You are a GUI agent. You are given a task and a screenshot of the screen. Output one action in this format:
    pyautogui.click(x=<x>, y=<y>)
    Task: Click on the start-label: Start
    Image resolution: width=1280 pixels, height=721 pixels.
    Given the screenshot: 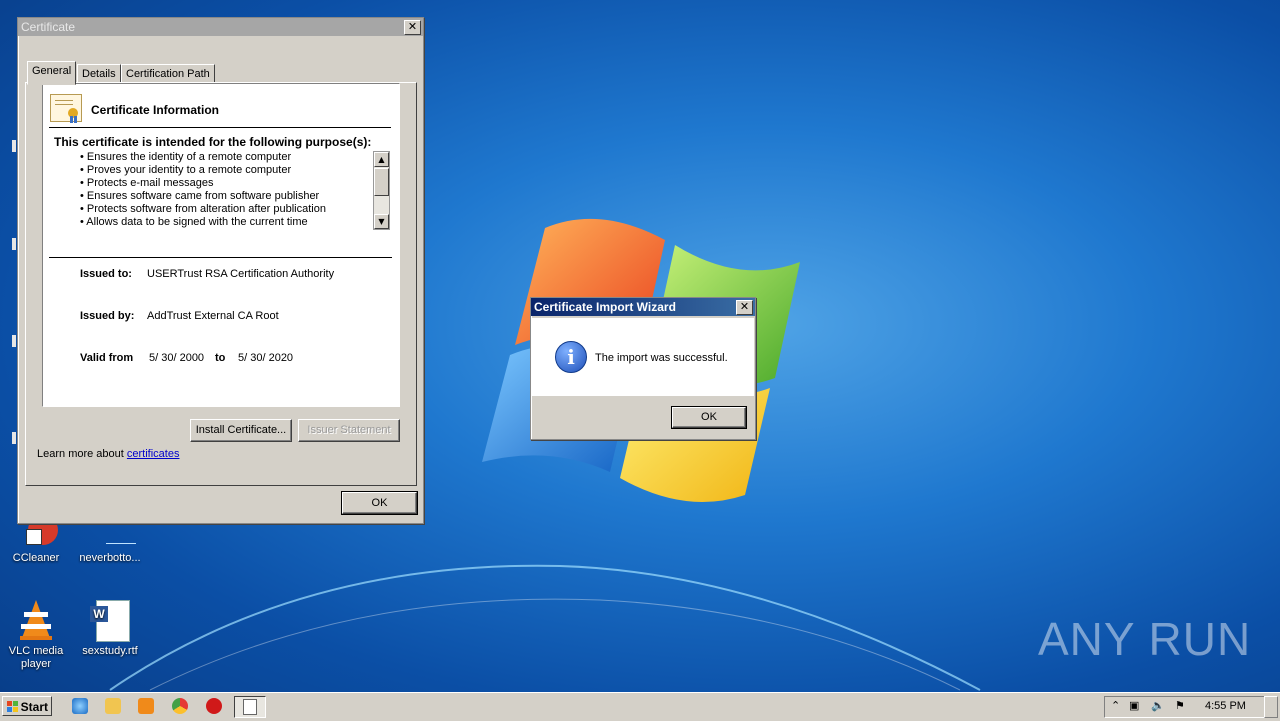 What is the action you would take?
    pyautogui.click(x=34, y=707)
    